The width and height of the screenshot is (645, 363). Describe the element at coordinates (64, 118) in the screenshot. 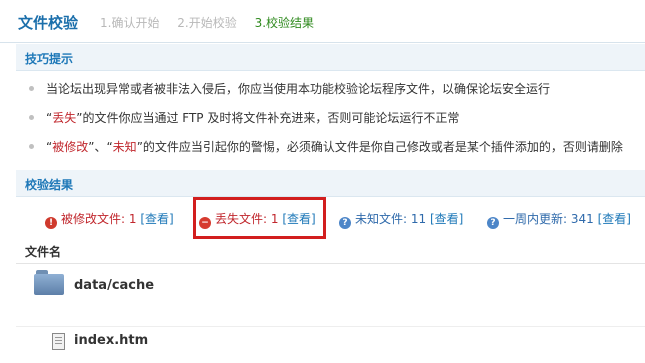

I see `tip-keyword-missing: 丢失` at that location.